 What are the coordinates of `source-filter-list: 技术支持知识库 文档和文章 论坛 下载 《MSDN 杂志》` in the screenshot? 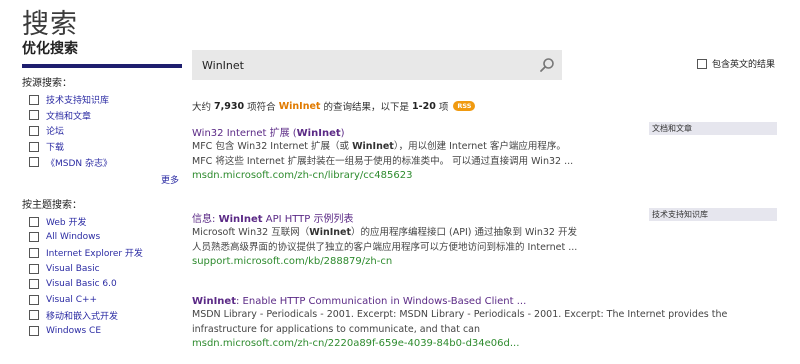 It's located at (102, 131).